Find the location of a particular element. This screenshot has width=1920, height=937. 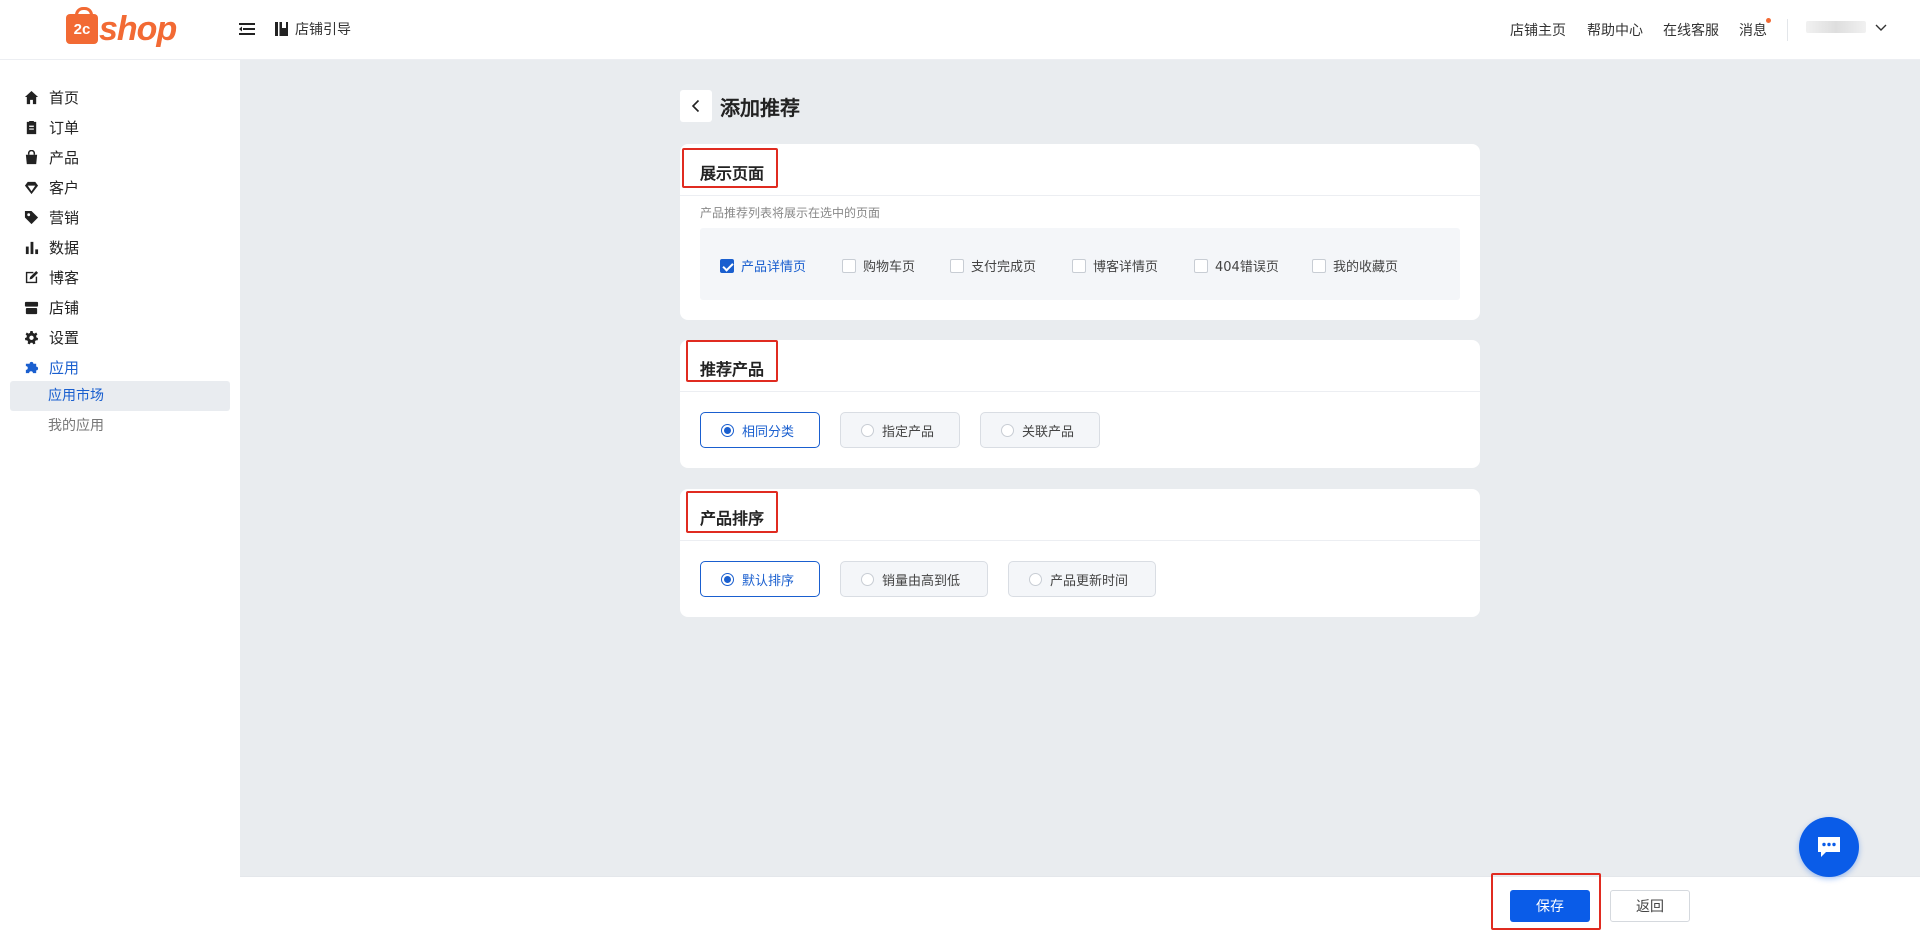

checkbox-payment-complete: 支付完成页 is located at coordinates (993, 265).